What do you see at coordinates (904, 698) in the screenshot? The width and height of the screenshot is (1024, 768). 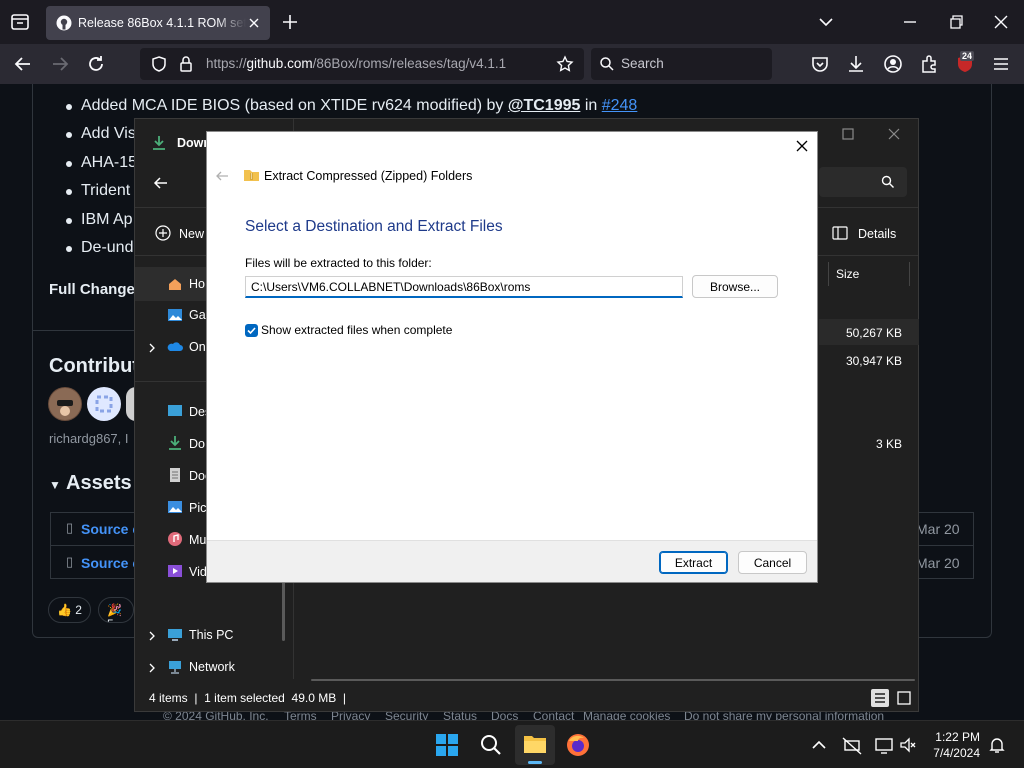 I see `tiles-view-icon` at bounding box center [904, 698].